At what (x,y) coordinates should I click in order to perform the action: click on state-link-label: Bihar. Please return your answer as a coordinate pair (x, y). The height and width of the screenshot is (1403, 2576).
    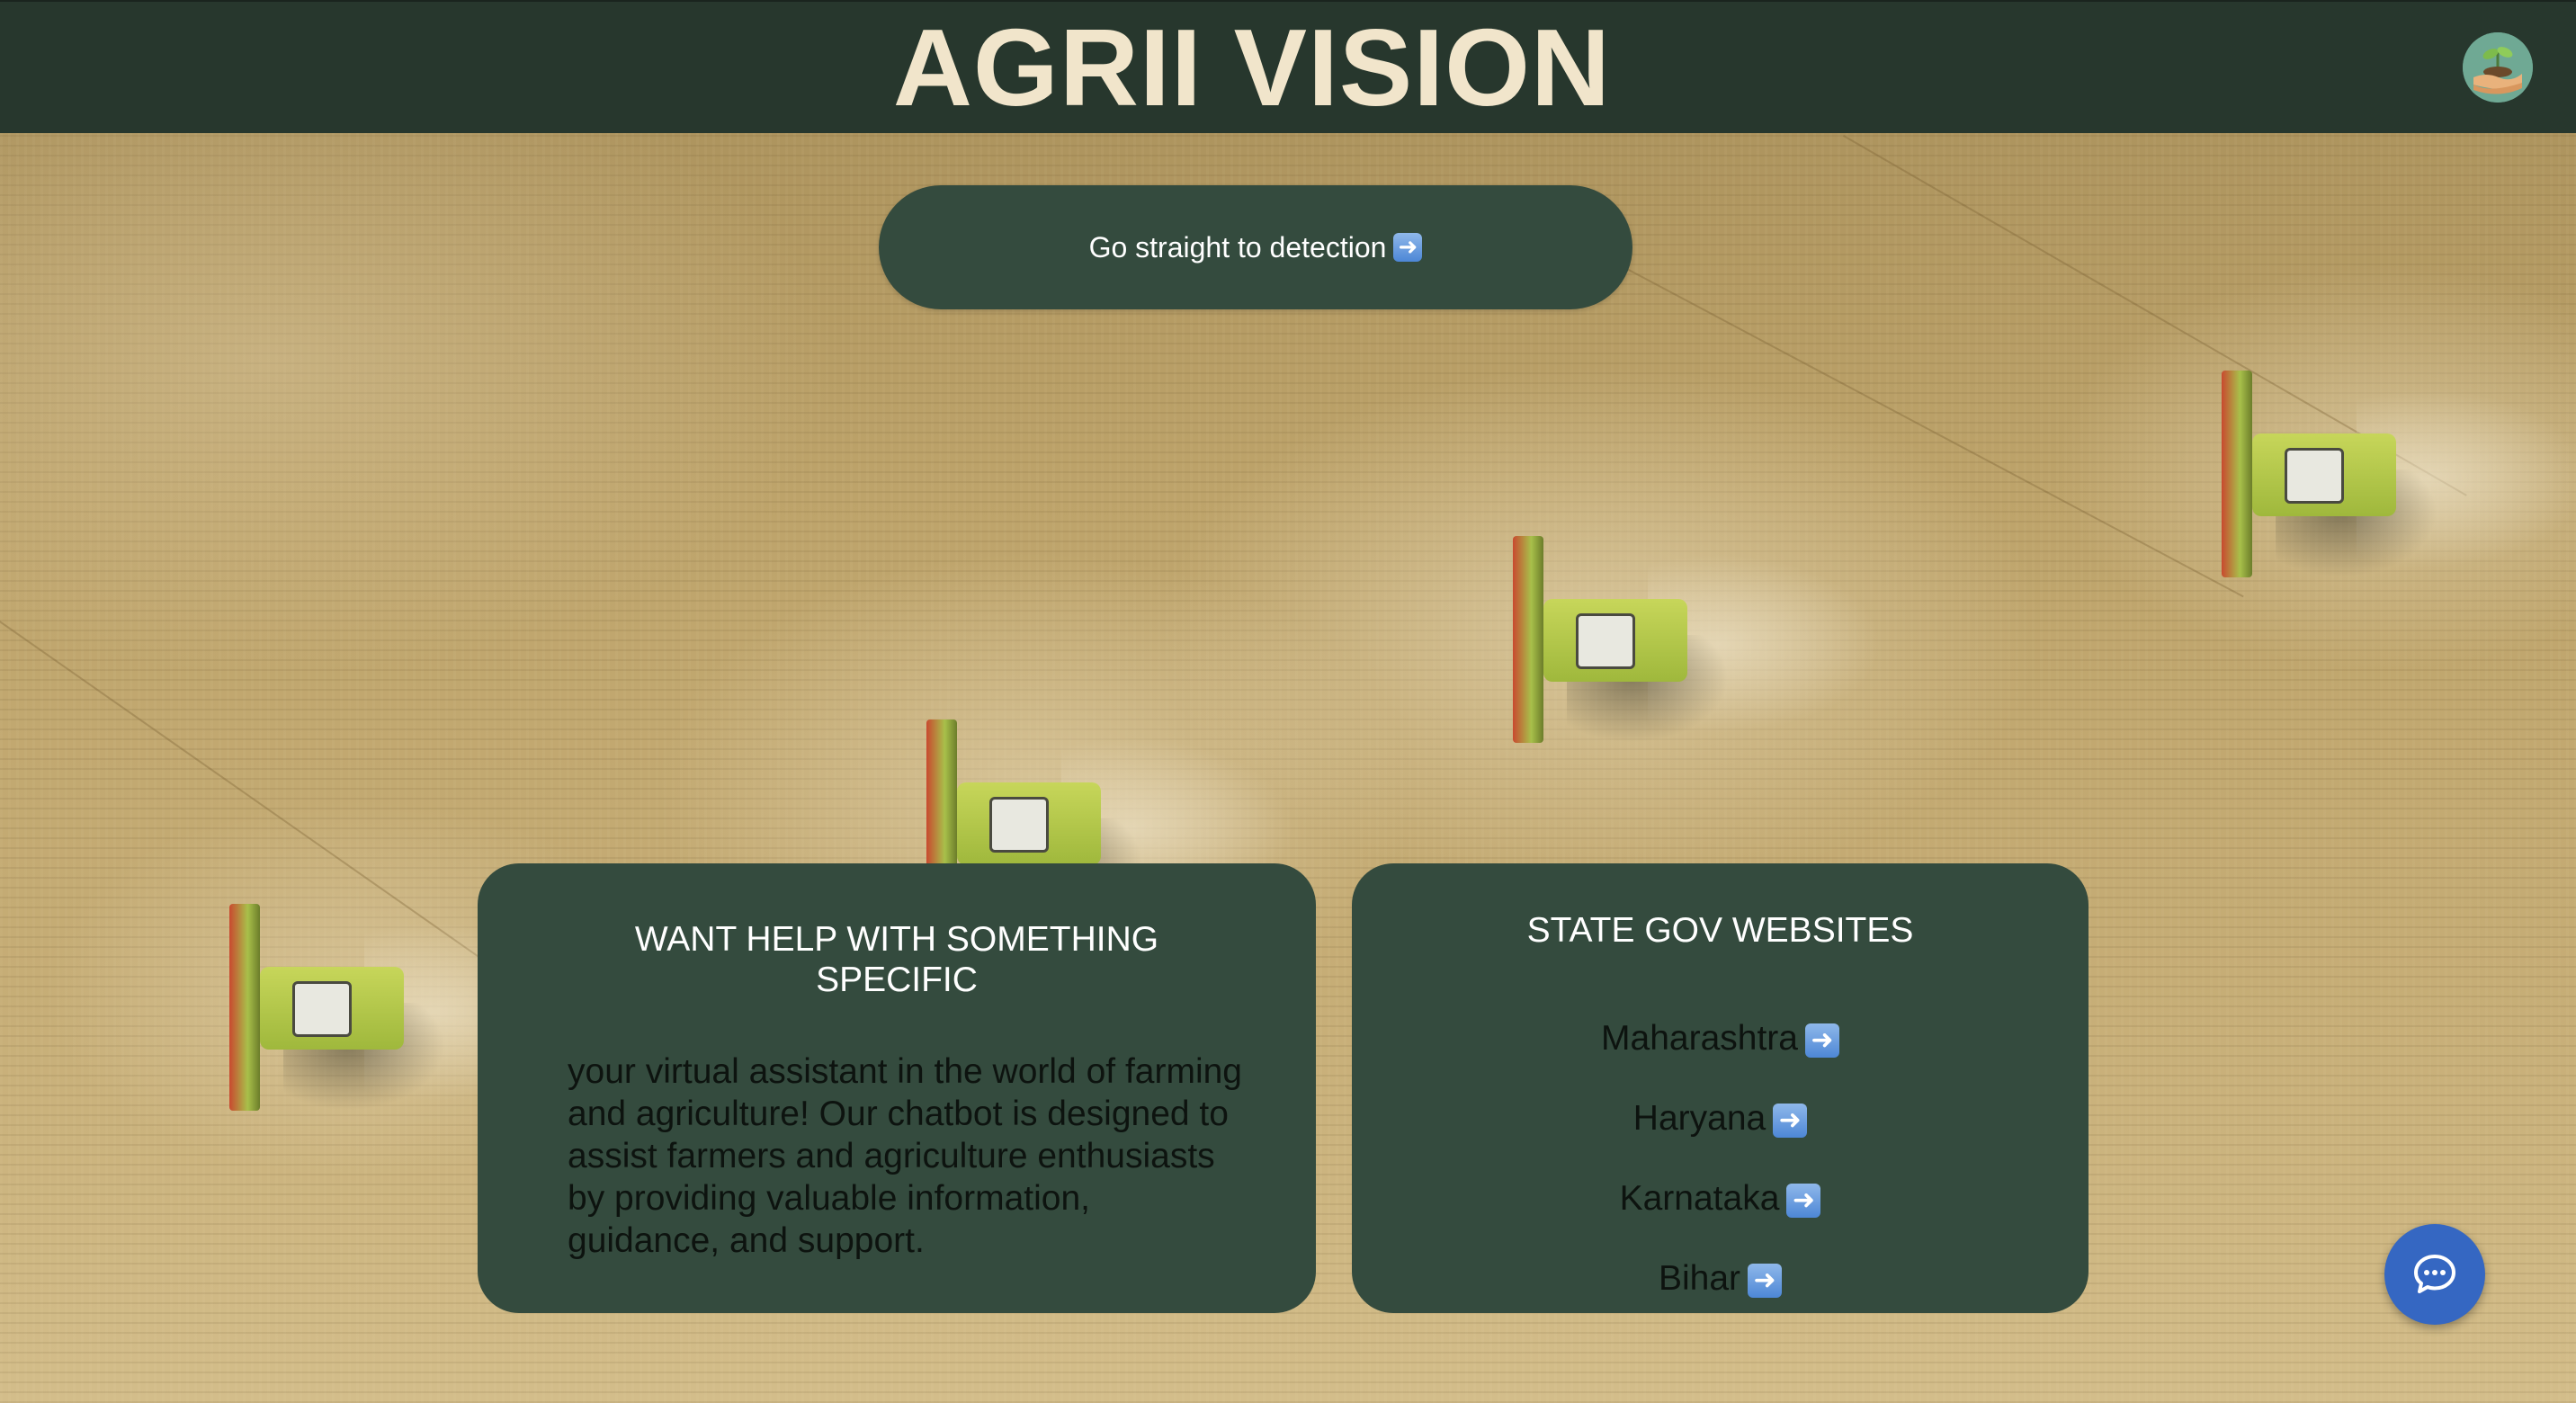
    Looking at the image, I should click on (1699, 1279).